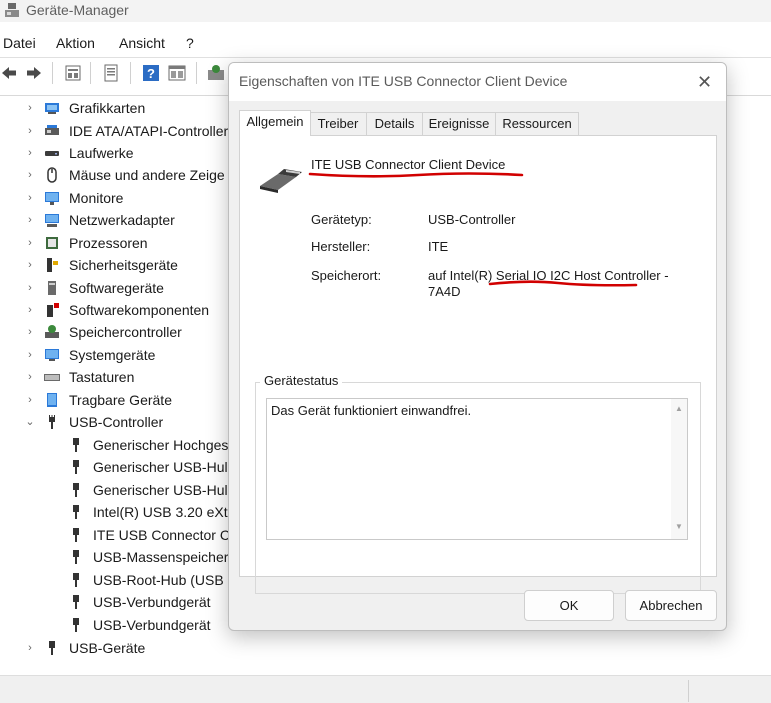 Image resolution: width=771 pixels, height=703 pixels. I want to click on forward-arrow-icon, so click(34, 73).